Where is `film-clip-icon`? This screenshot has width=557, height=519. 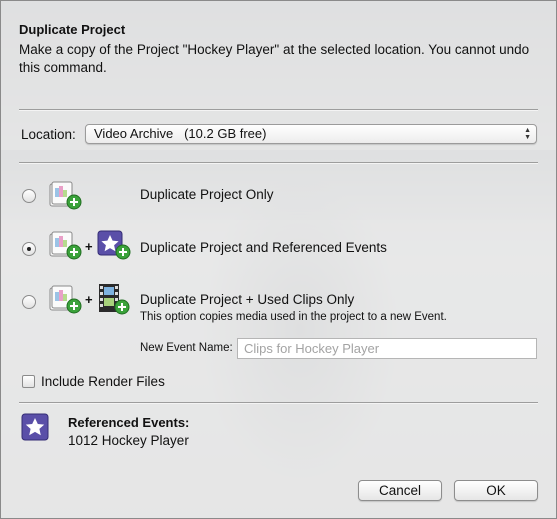
film-clip-icon is located at coordinates (114, 299).